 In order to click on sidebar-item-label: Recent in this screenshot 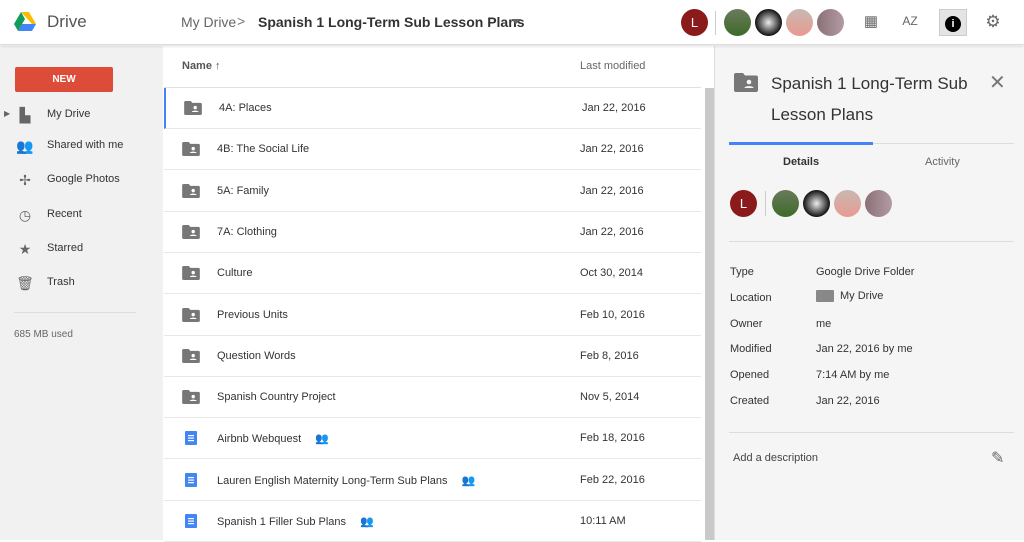, I will do `click(64, 214)`.